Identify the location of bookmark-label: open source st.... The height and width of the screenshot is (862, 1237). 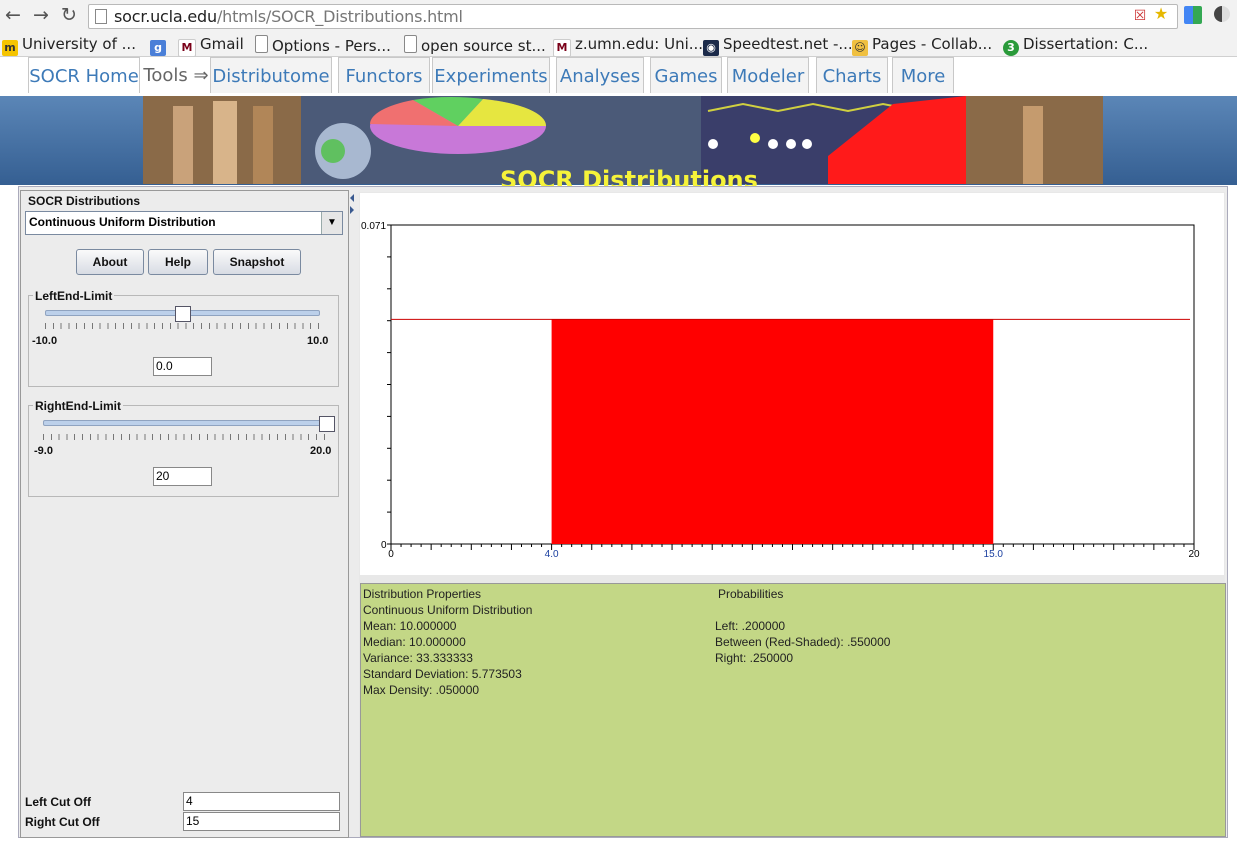
(483, 46).